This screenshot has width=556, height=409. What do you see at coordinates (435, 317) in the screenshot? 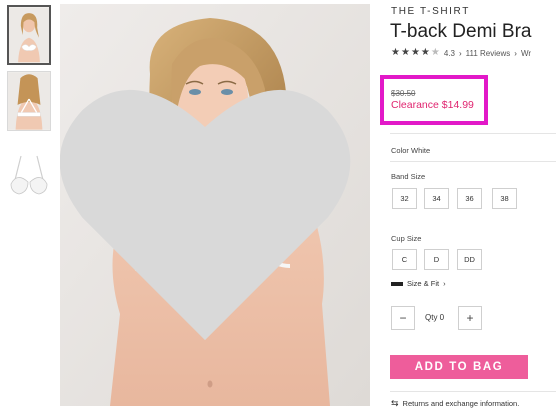
I see `quantity-value: Qty 0` at bounding box center [435, 317].